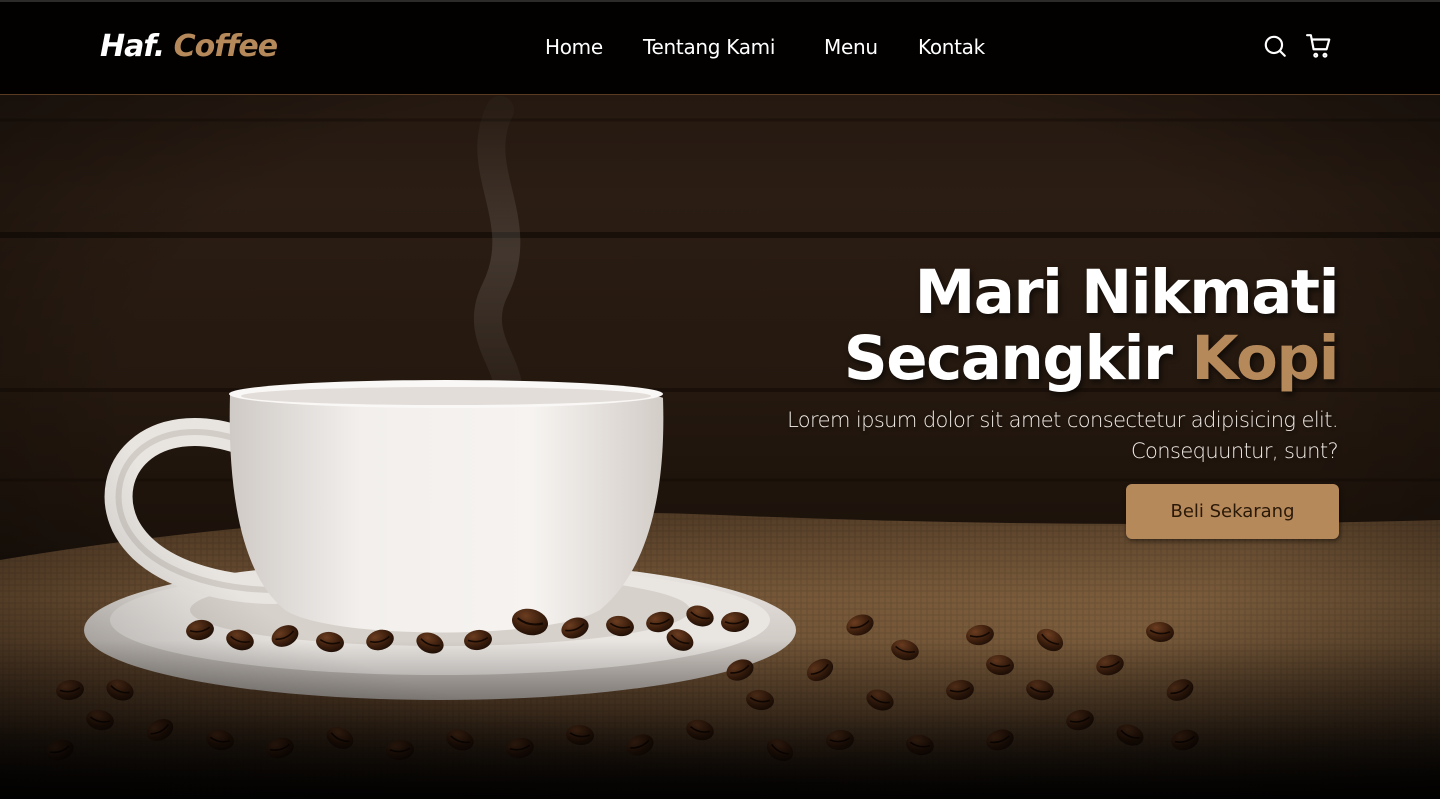  I want to click on hero-headline-accent: Kopi, so click(1265, 358).